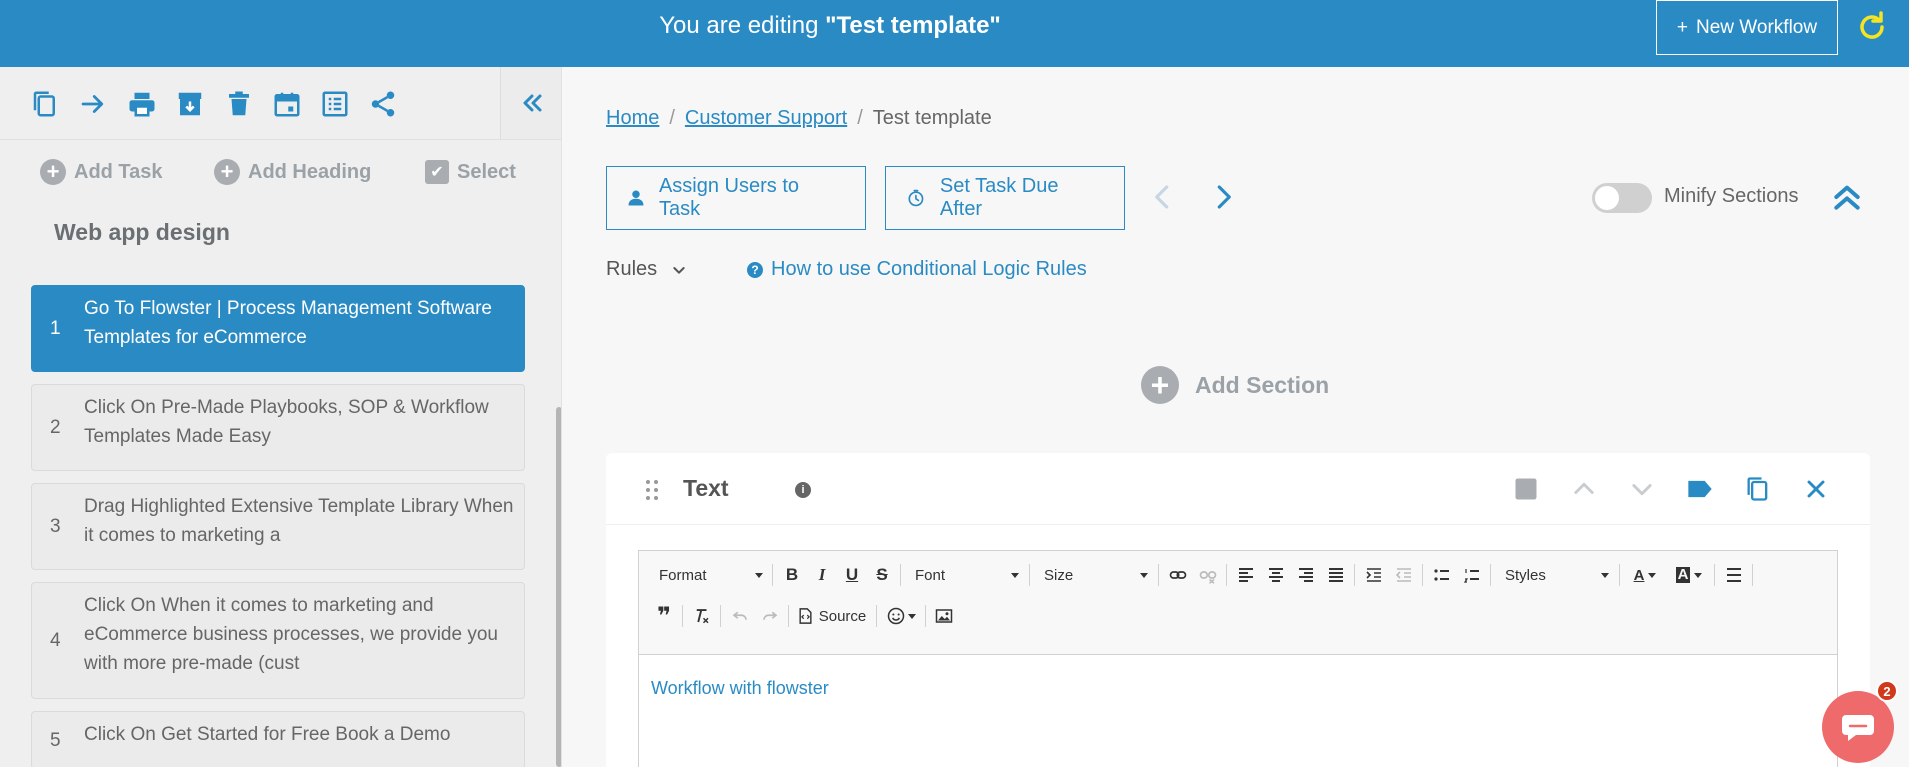 Image resolution: width=1909 pixels, height=767 pixels. I want to click on set-task-due-button: Set Task Due After, so click(1005, 198).